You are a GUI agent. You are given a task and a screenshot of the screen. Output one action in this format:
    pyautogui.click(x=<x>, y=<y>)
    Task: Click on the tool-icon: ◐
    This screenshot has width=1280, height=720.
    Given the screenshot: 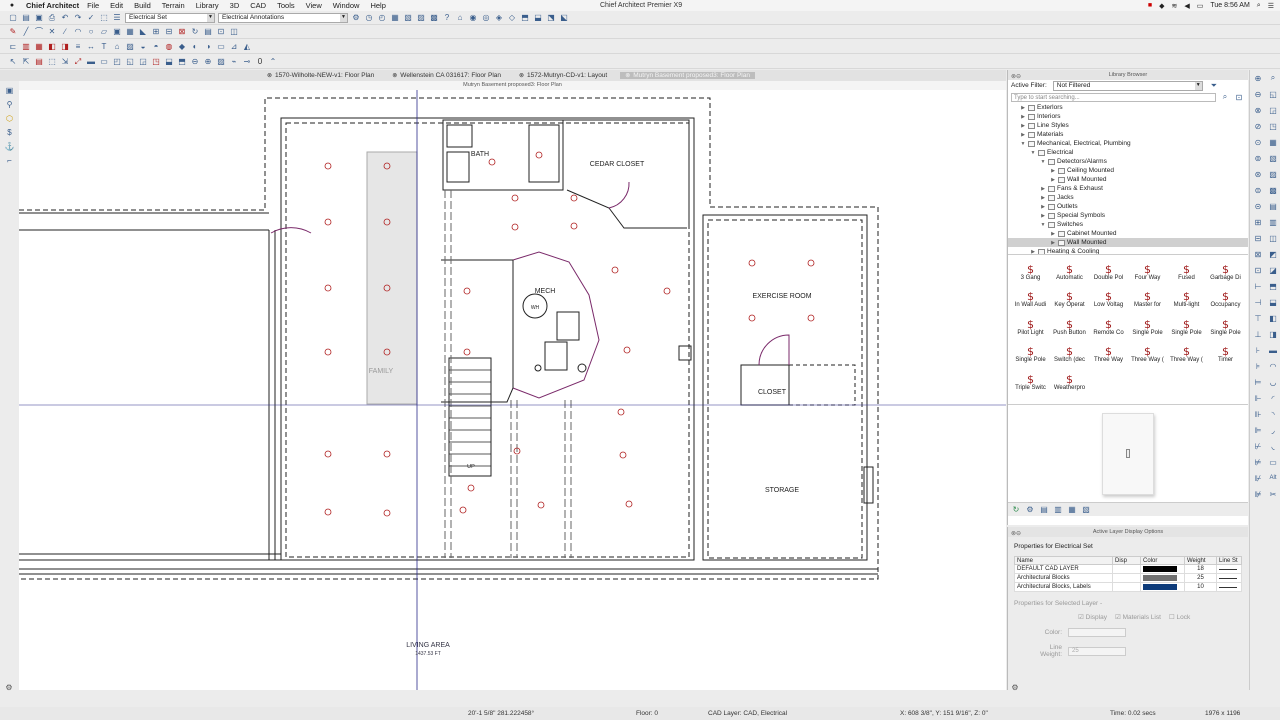 What is the action you would take?
    pyautogui.click(x=195, y=46)
    